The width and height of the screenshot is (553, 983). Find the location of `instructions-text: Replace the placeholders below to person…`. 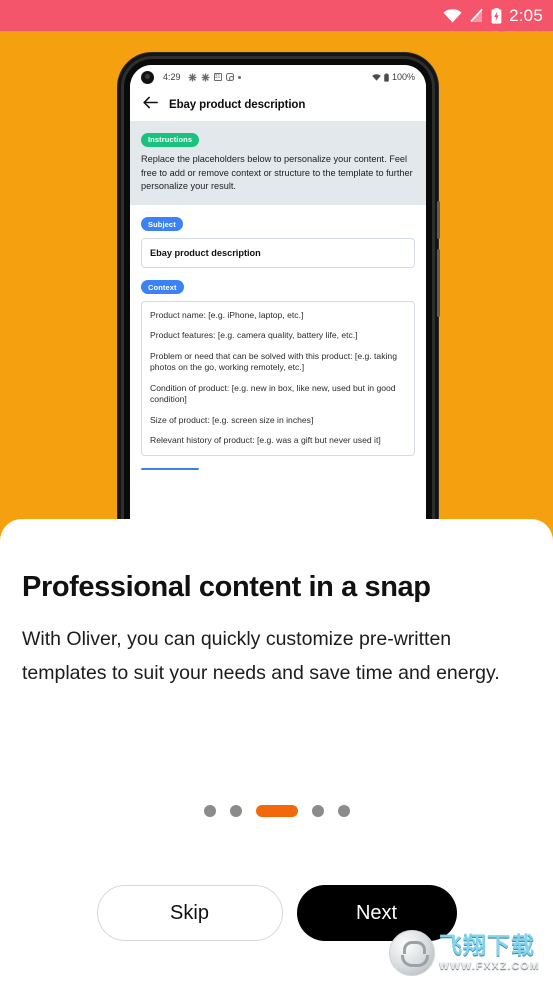

instructions-text: Replace the placeholders below to person… is located at coordinates (277, 172).